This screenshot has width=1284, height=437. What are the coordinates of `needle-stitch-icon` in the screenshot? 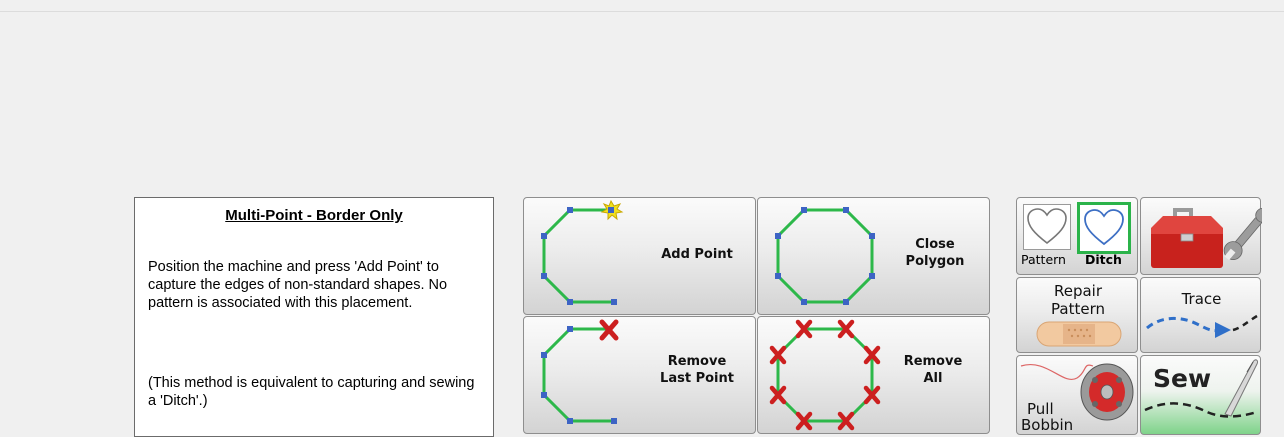 It's located at (1201, 388).